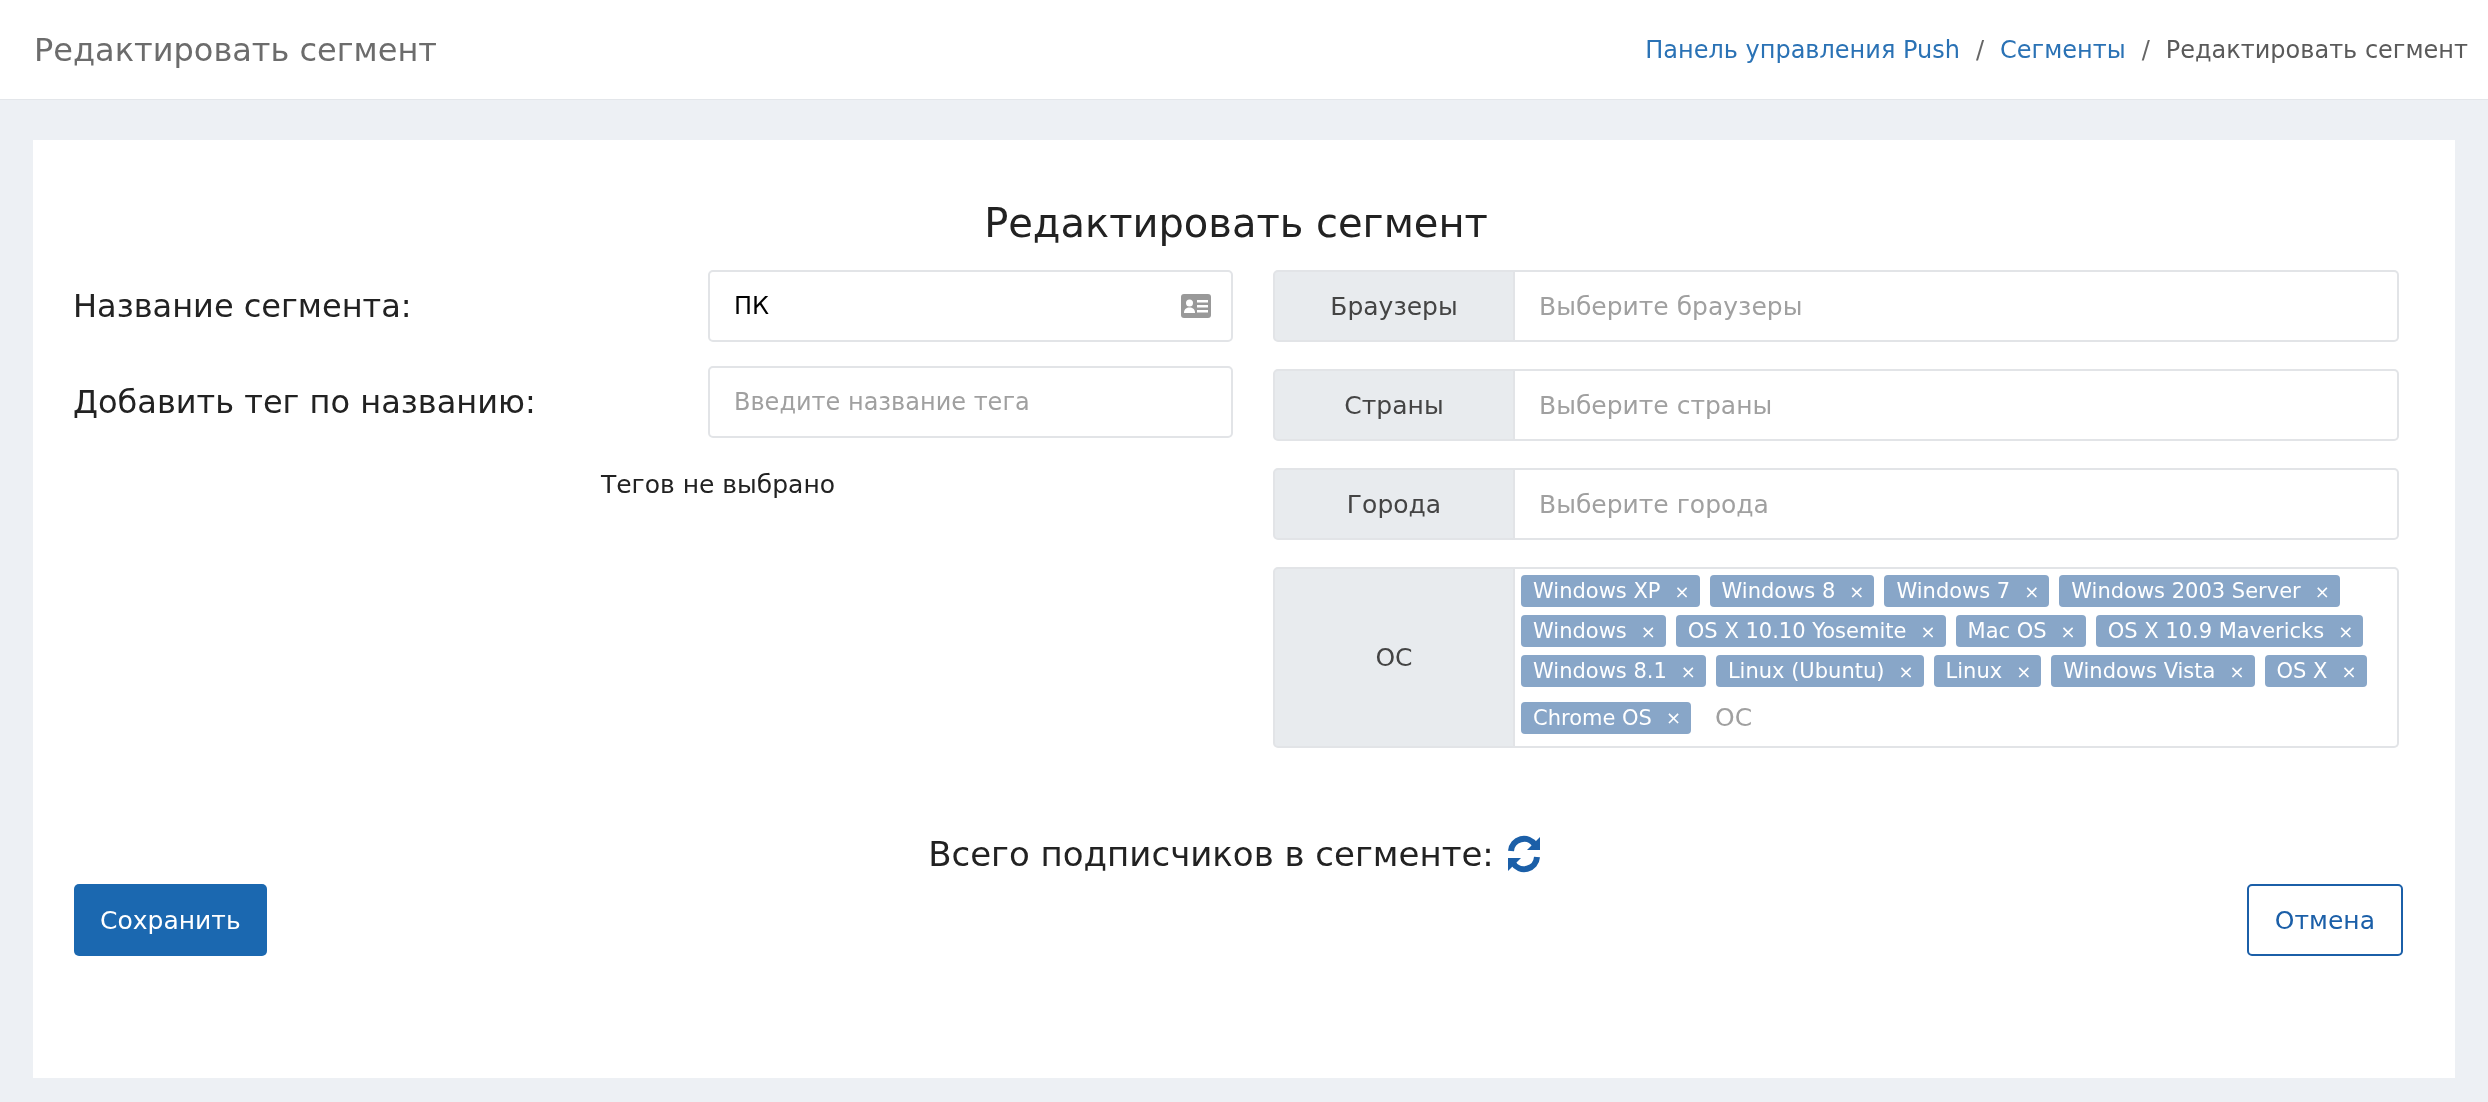  Describe the element at coordinates (1236, 223) in the screenshot. I see `form-title: Редактировать сегмент` at that location.